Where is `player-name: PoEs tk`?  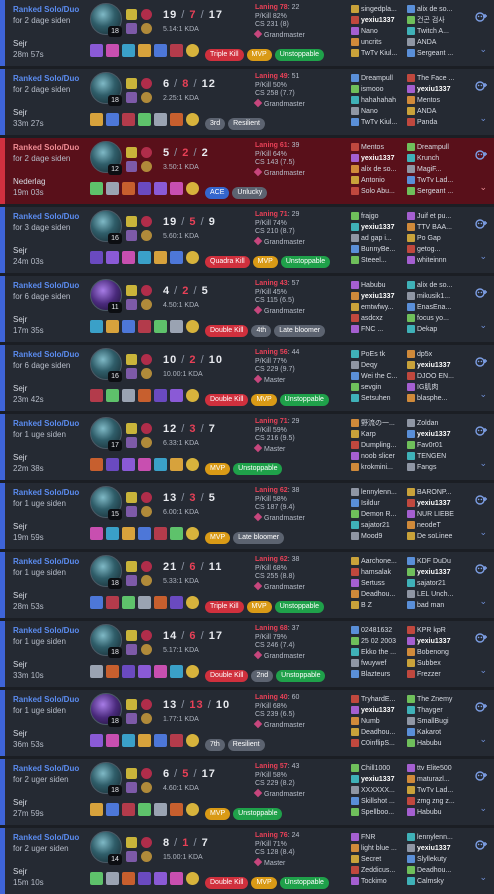 player-name: PoEs tk is located at coordinates (384, 354).